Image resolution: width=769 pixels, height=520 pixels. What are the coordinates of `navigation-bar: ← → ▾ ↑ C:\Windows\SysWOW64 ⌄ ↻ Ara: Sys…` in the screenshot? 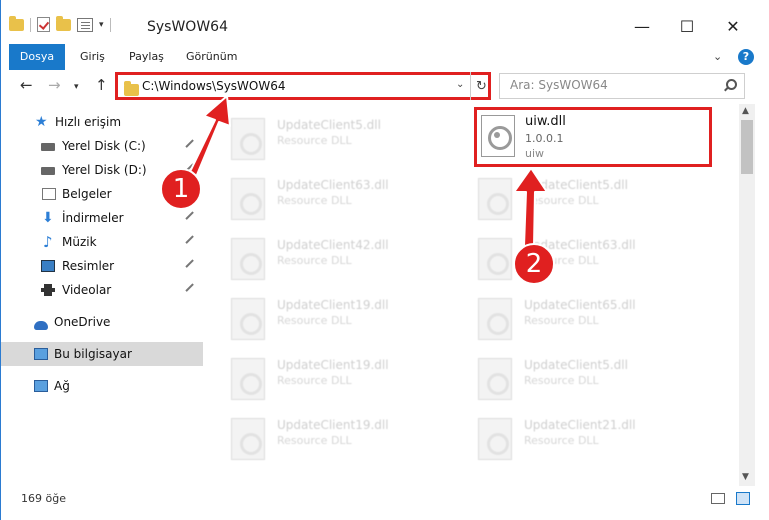 It's located at (385, 87).